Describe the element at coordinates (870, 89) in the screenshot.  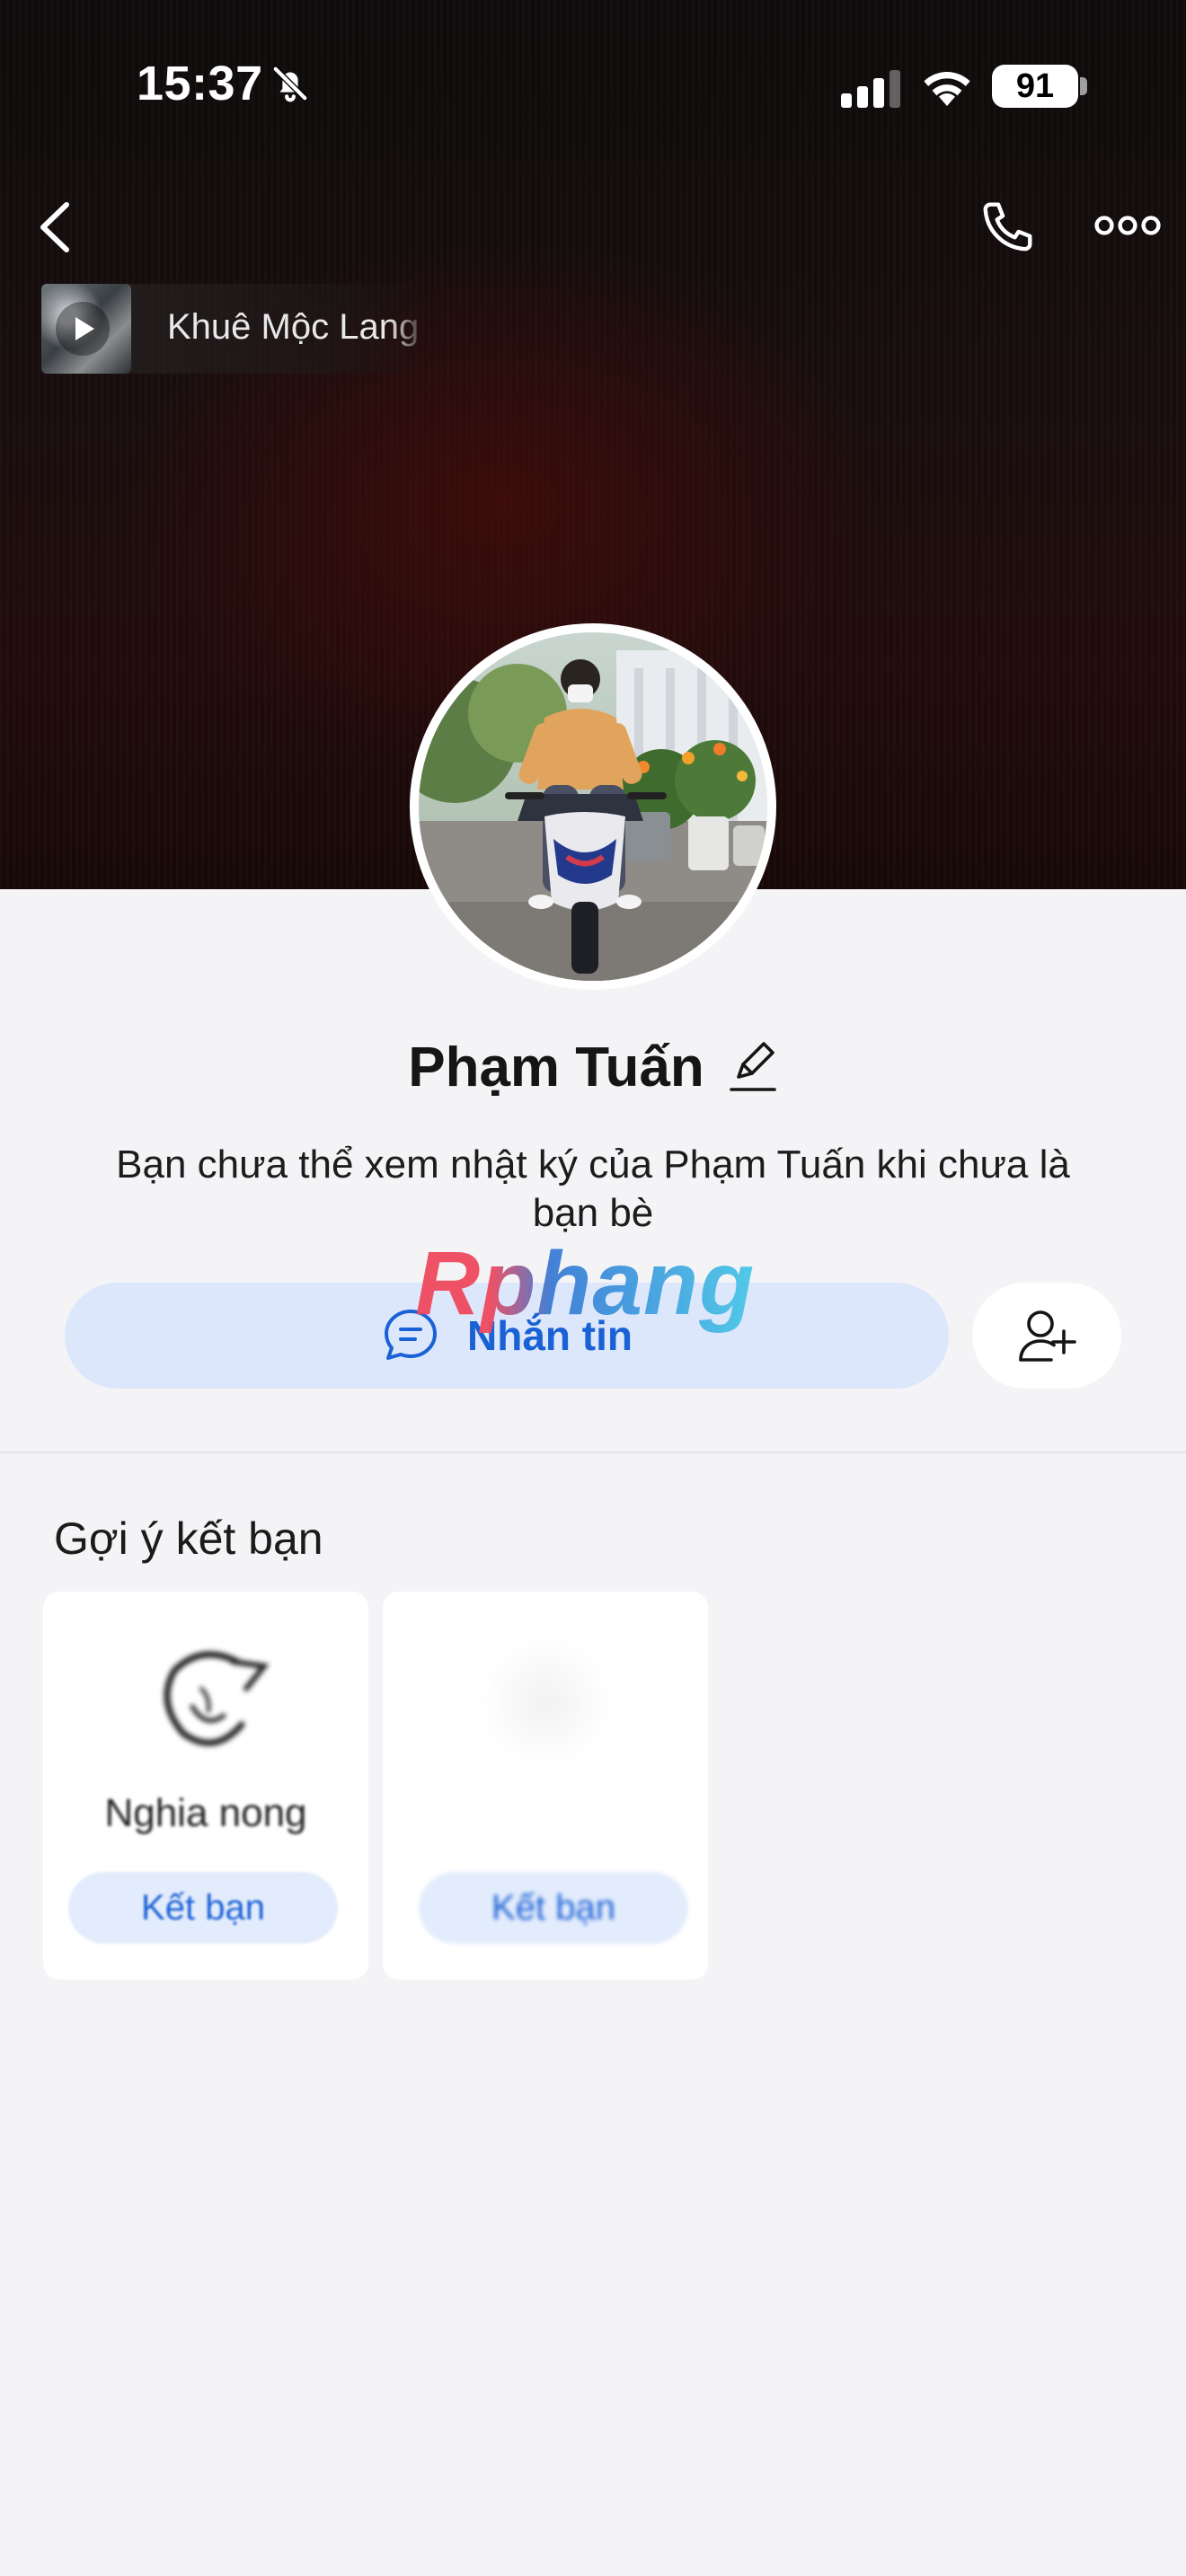
I see `cellular-signal-icon` at that location.